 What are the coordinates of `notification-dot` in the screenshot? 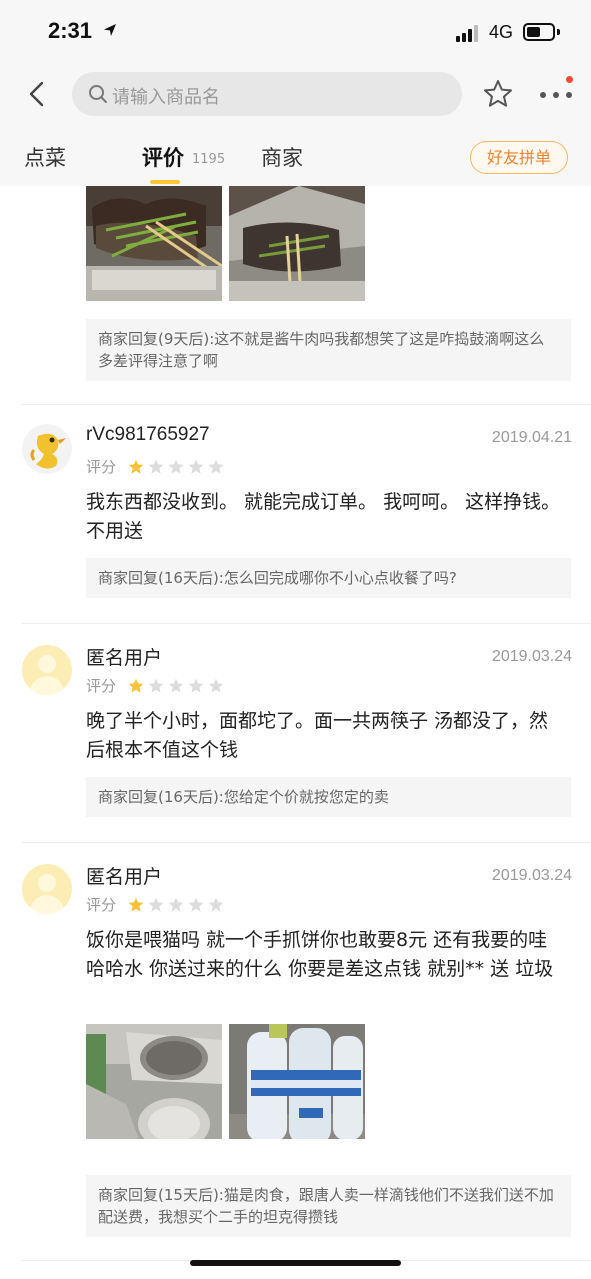 It's located at (569, 79).